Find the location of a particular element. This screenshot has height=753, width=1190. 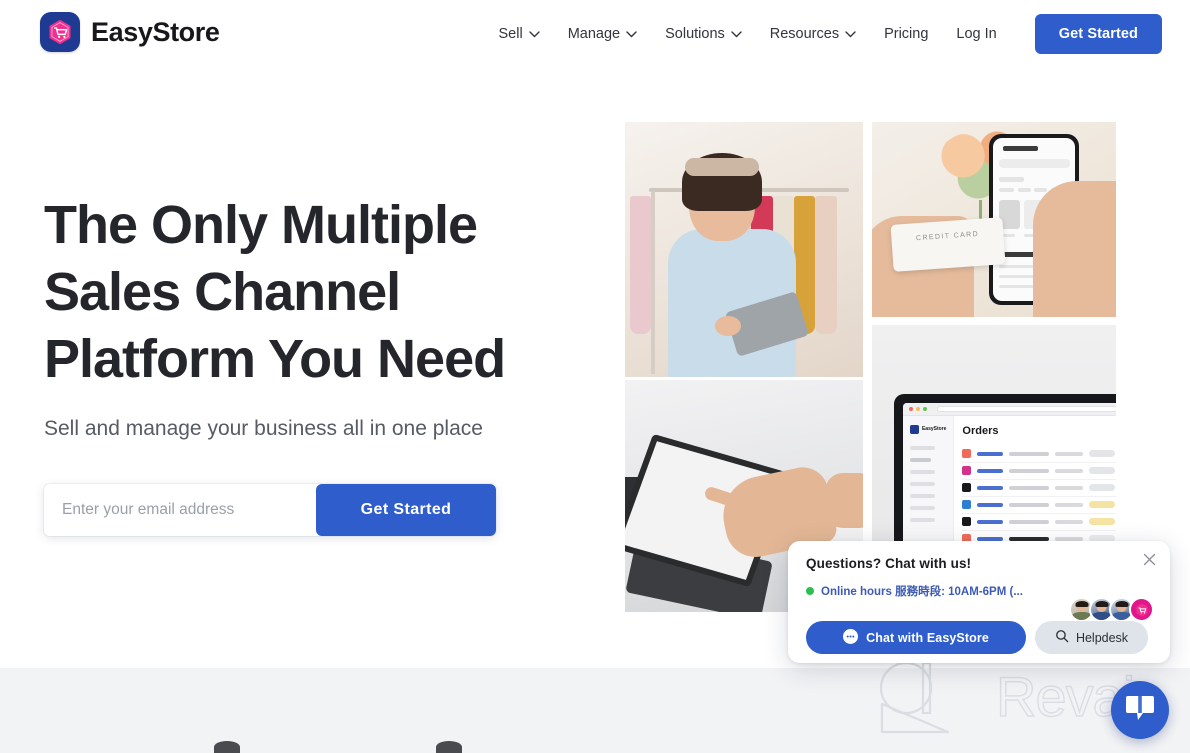

browser-chrome-bar is located at coordinates (1009, 409).